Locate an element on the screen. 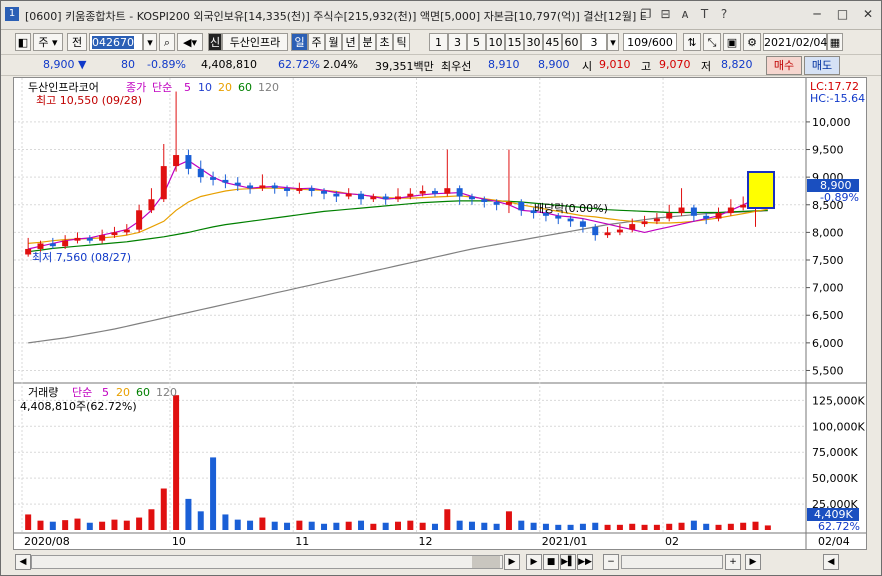  restore-icon: ❐ is located at coordinates (646, 14).